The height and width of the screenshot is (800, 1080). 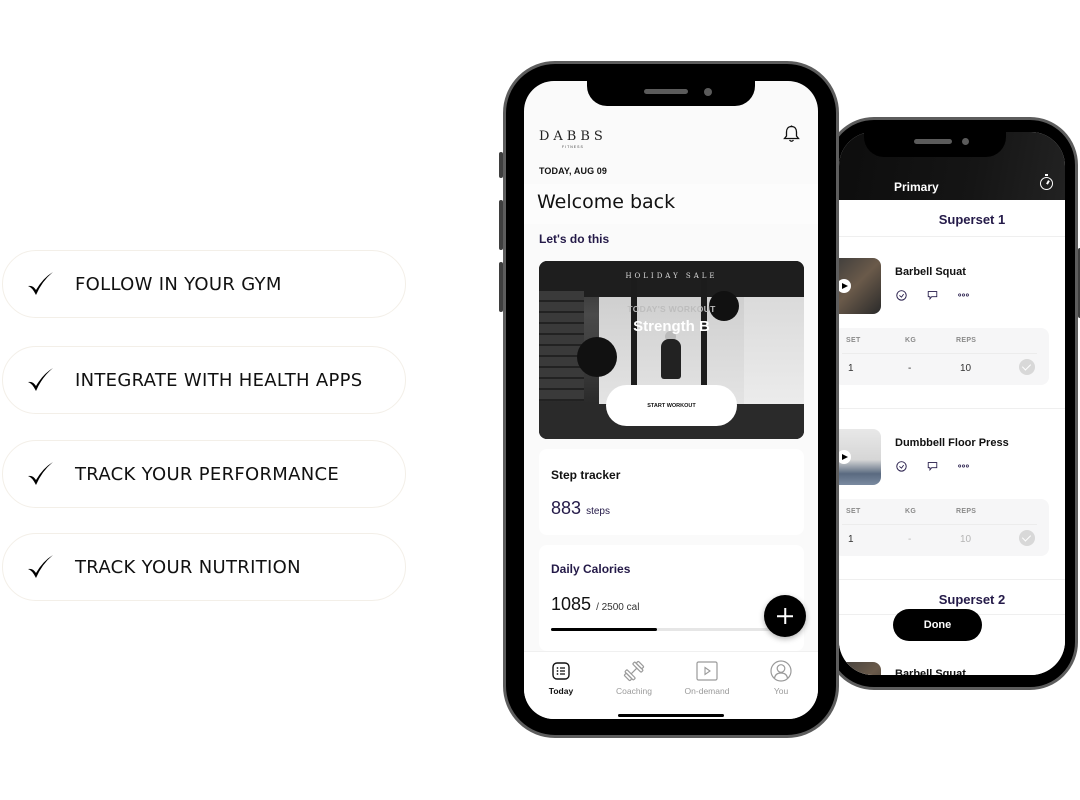 I want to click on tab-today: Today, so click(x=561, y=678).